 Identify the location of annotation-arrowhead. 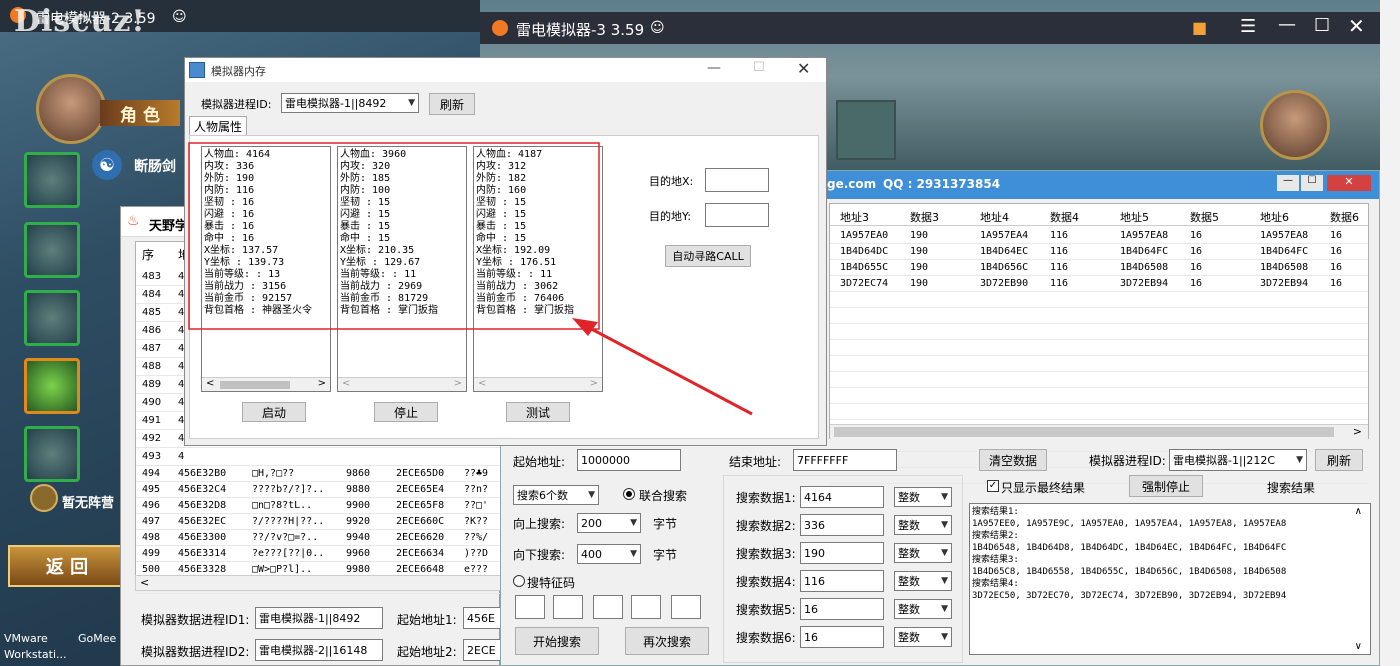
(585, 327).